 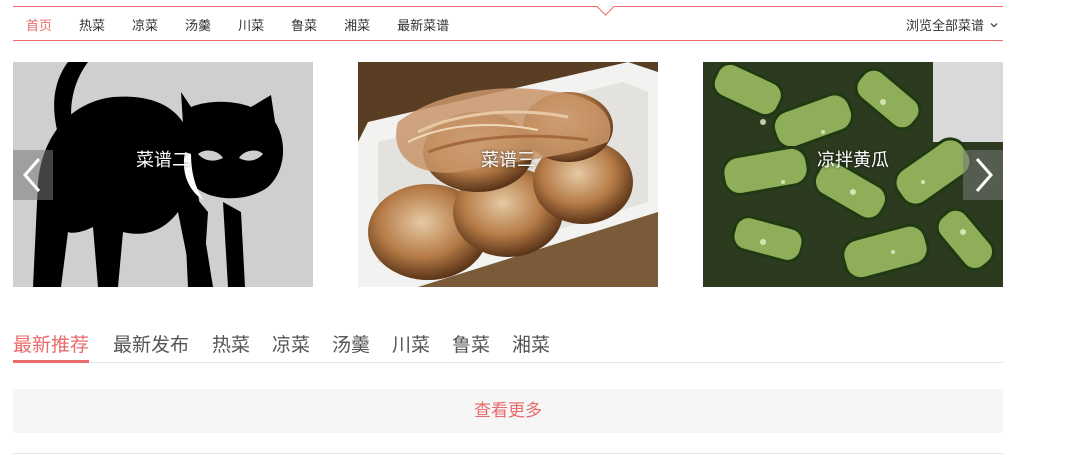 I want to click on nav-item-cold-dishes: 凉菜, so click(x=145, y=24).